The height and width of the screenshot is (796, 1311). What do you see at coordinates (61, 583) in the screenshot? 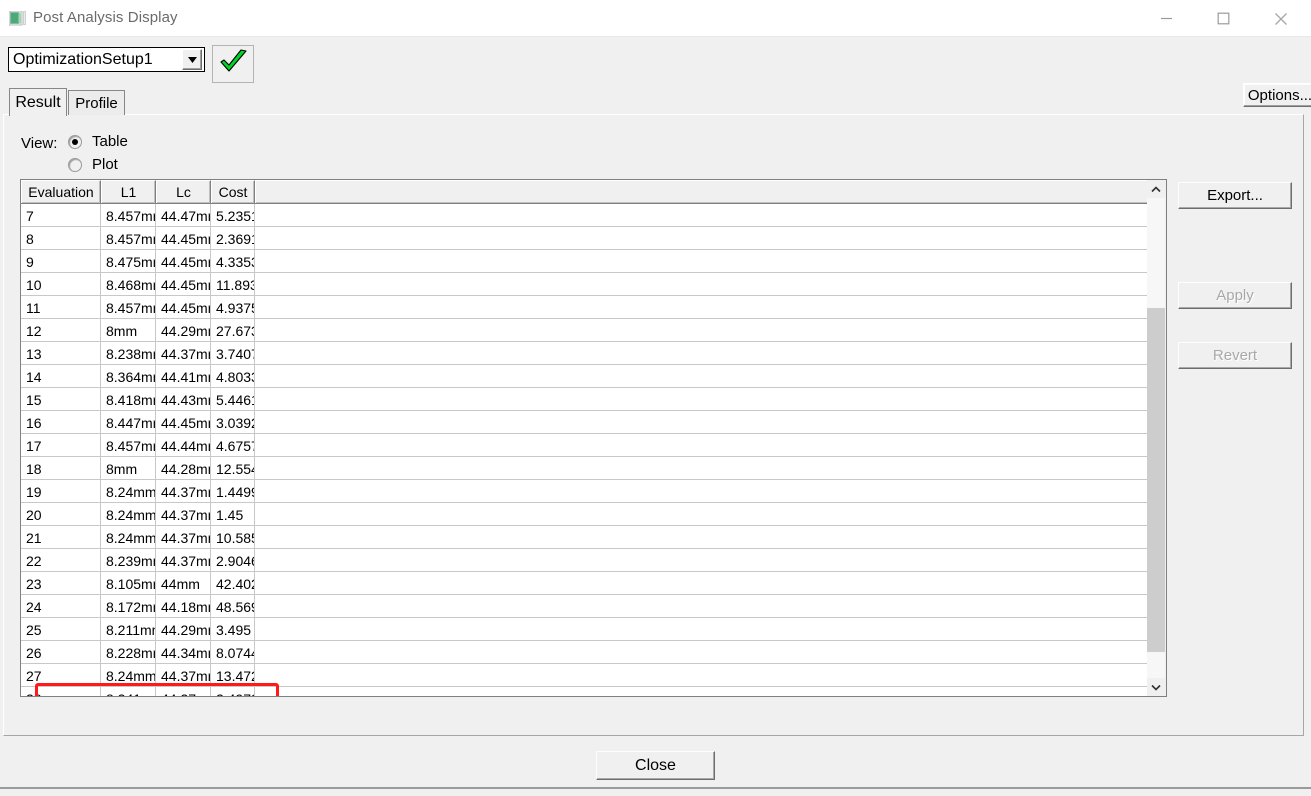
I see `table-cell: 23` at bounding box center [61, 583].